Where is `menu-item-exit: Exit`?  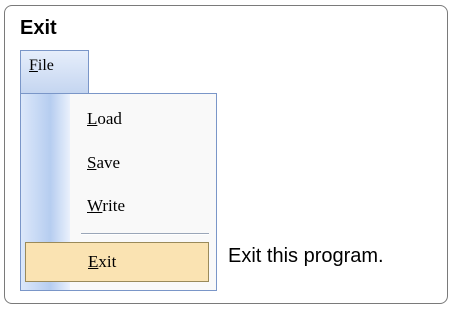
menu-item-exit: Exit is located at coordinates (117, 262).